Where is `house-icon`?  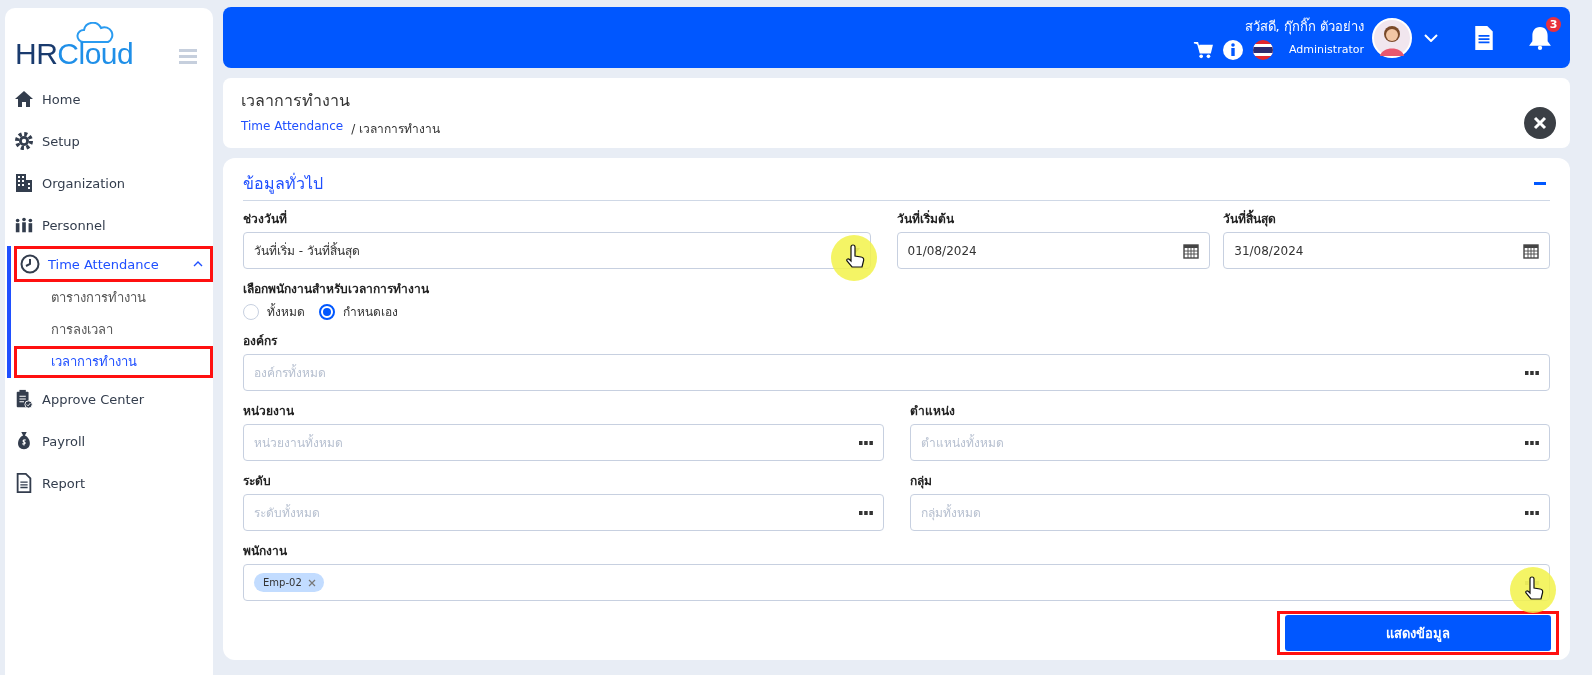
house-icon is located at coordinates (24, 99).